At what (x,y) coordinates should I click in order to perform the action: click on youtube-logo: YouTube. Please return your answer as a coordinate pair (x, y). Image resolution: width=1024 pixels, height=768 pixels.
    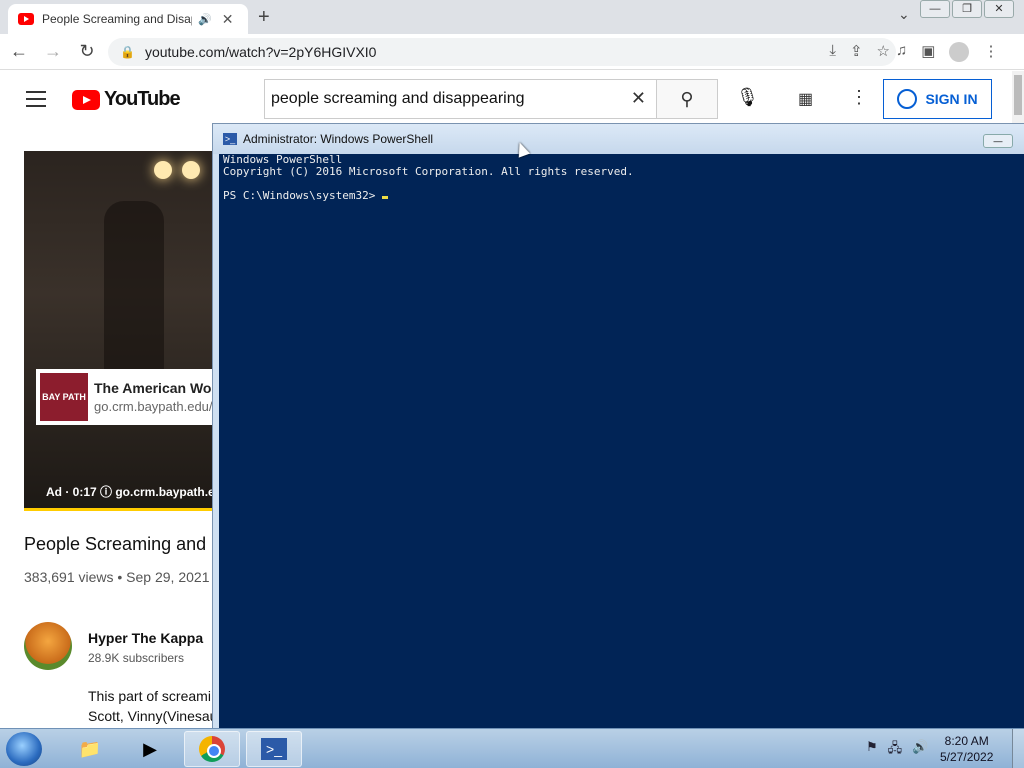
    Looking at the image, I should click on (126, 99).